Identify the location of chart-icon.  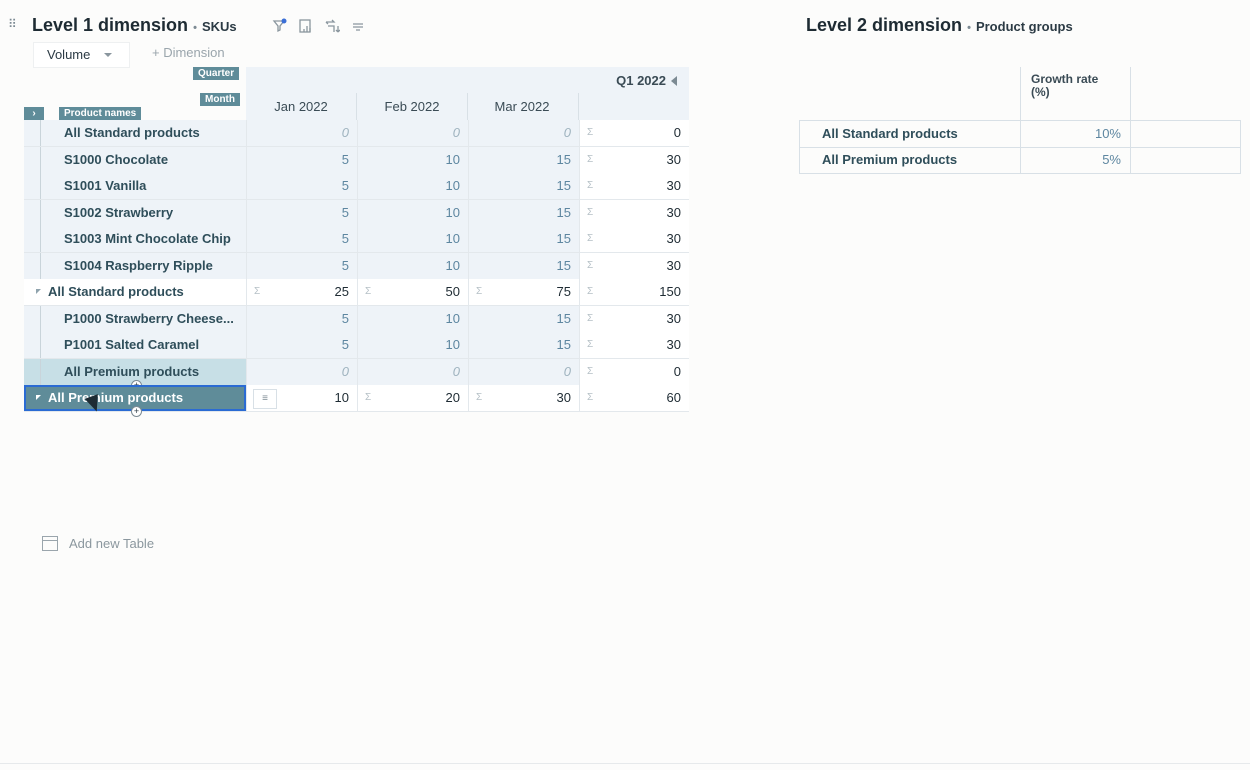
(306, 26).